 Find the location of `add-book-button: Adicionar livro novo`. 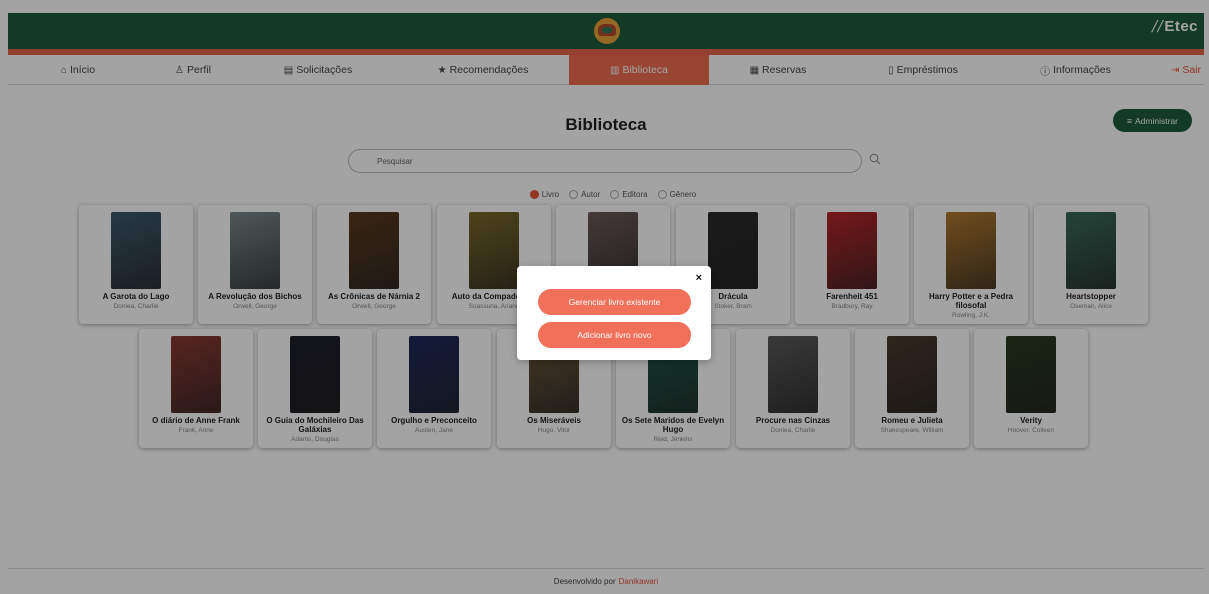

add-book-button: Adicionar livro novo is located at coordinates (614, 335).